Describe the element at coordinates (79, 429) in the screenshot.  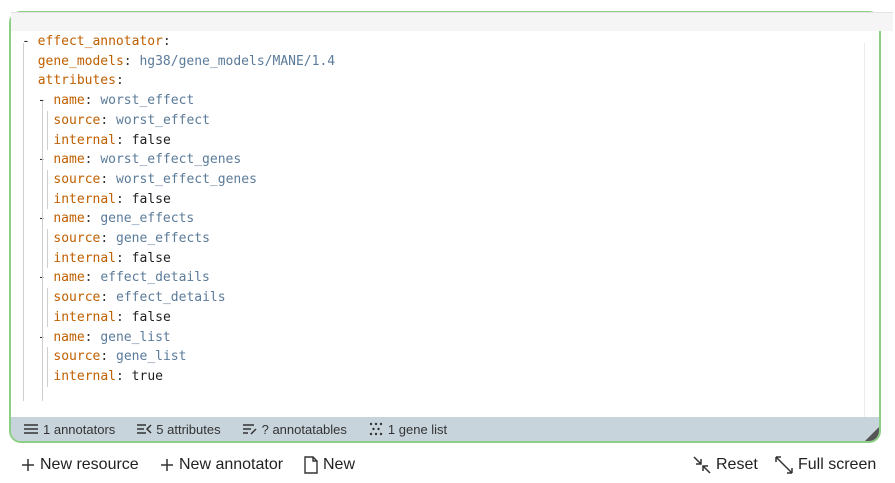
I see `status-annotators-label: 1 annotators` at that location.